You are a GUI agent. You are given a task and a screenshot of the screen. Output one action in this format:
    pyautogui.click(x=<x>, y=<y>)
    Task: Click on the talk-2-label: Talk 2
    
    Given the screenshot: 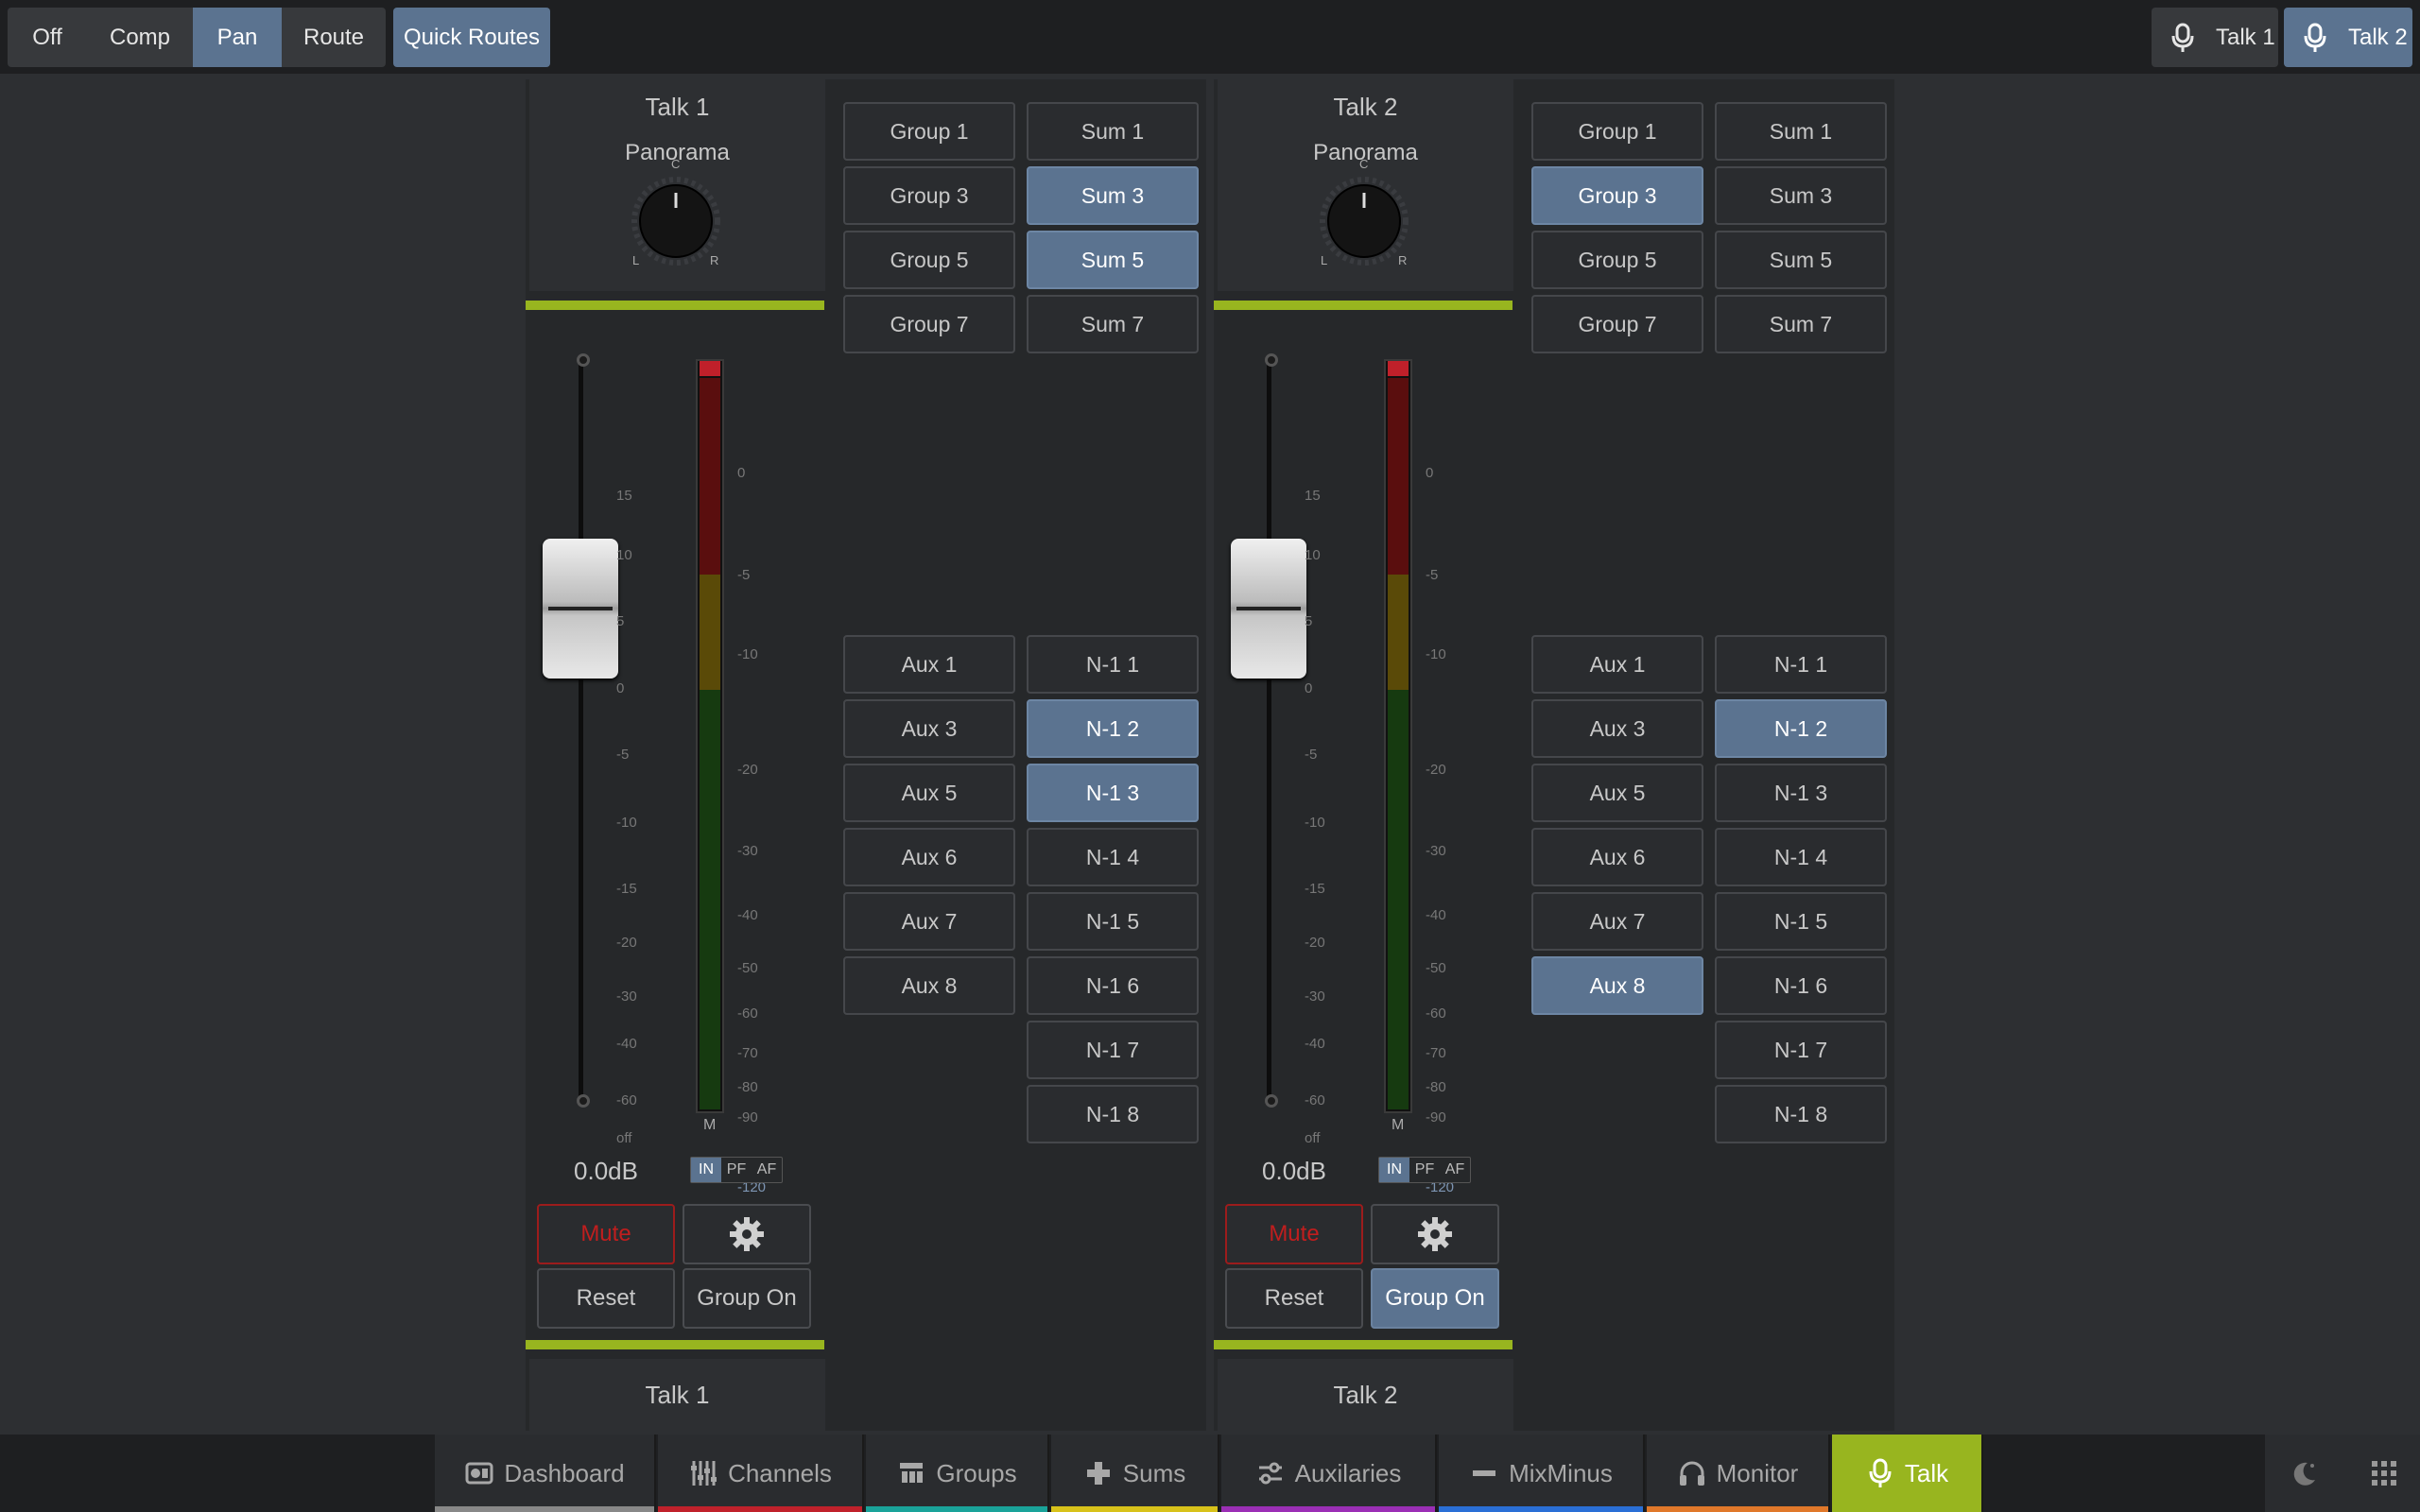 What is the action you would take?
    pyautogui.click(x=2378, y=37)
    